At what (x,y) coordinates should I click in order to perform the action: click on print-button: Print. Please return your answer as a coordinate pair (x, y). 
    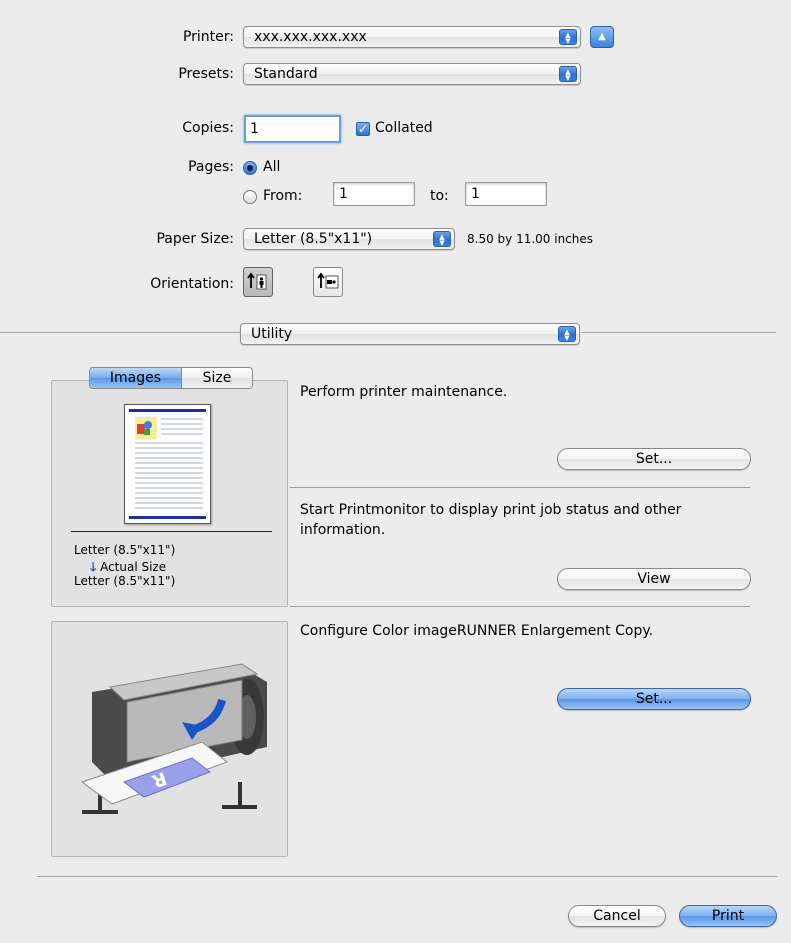
    Looking at the image, I should click on (728, 916).